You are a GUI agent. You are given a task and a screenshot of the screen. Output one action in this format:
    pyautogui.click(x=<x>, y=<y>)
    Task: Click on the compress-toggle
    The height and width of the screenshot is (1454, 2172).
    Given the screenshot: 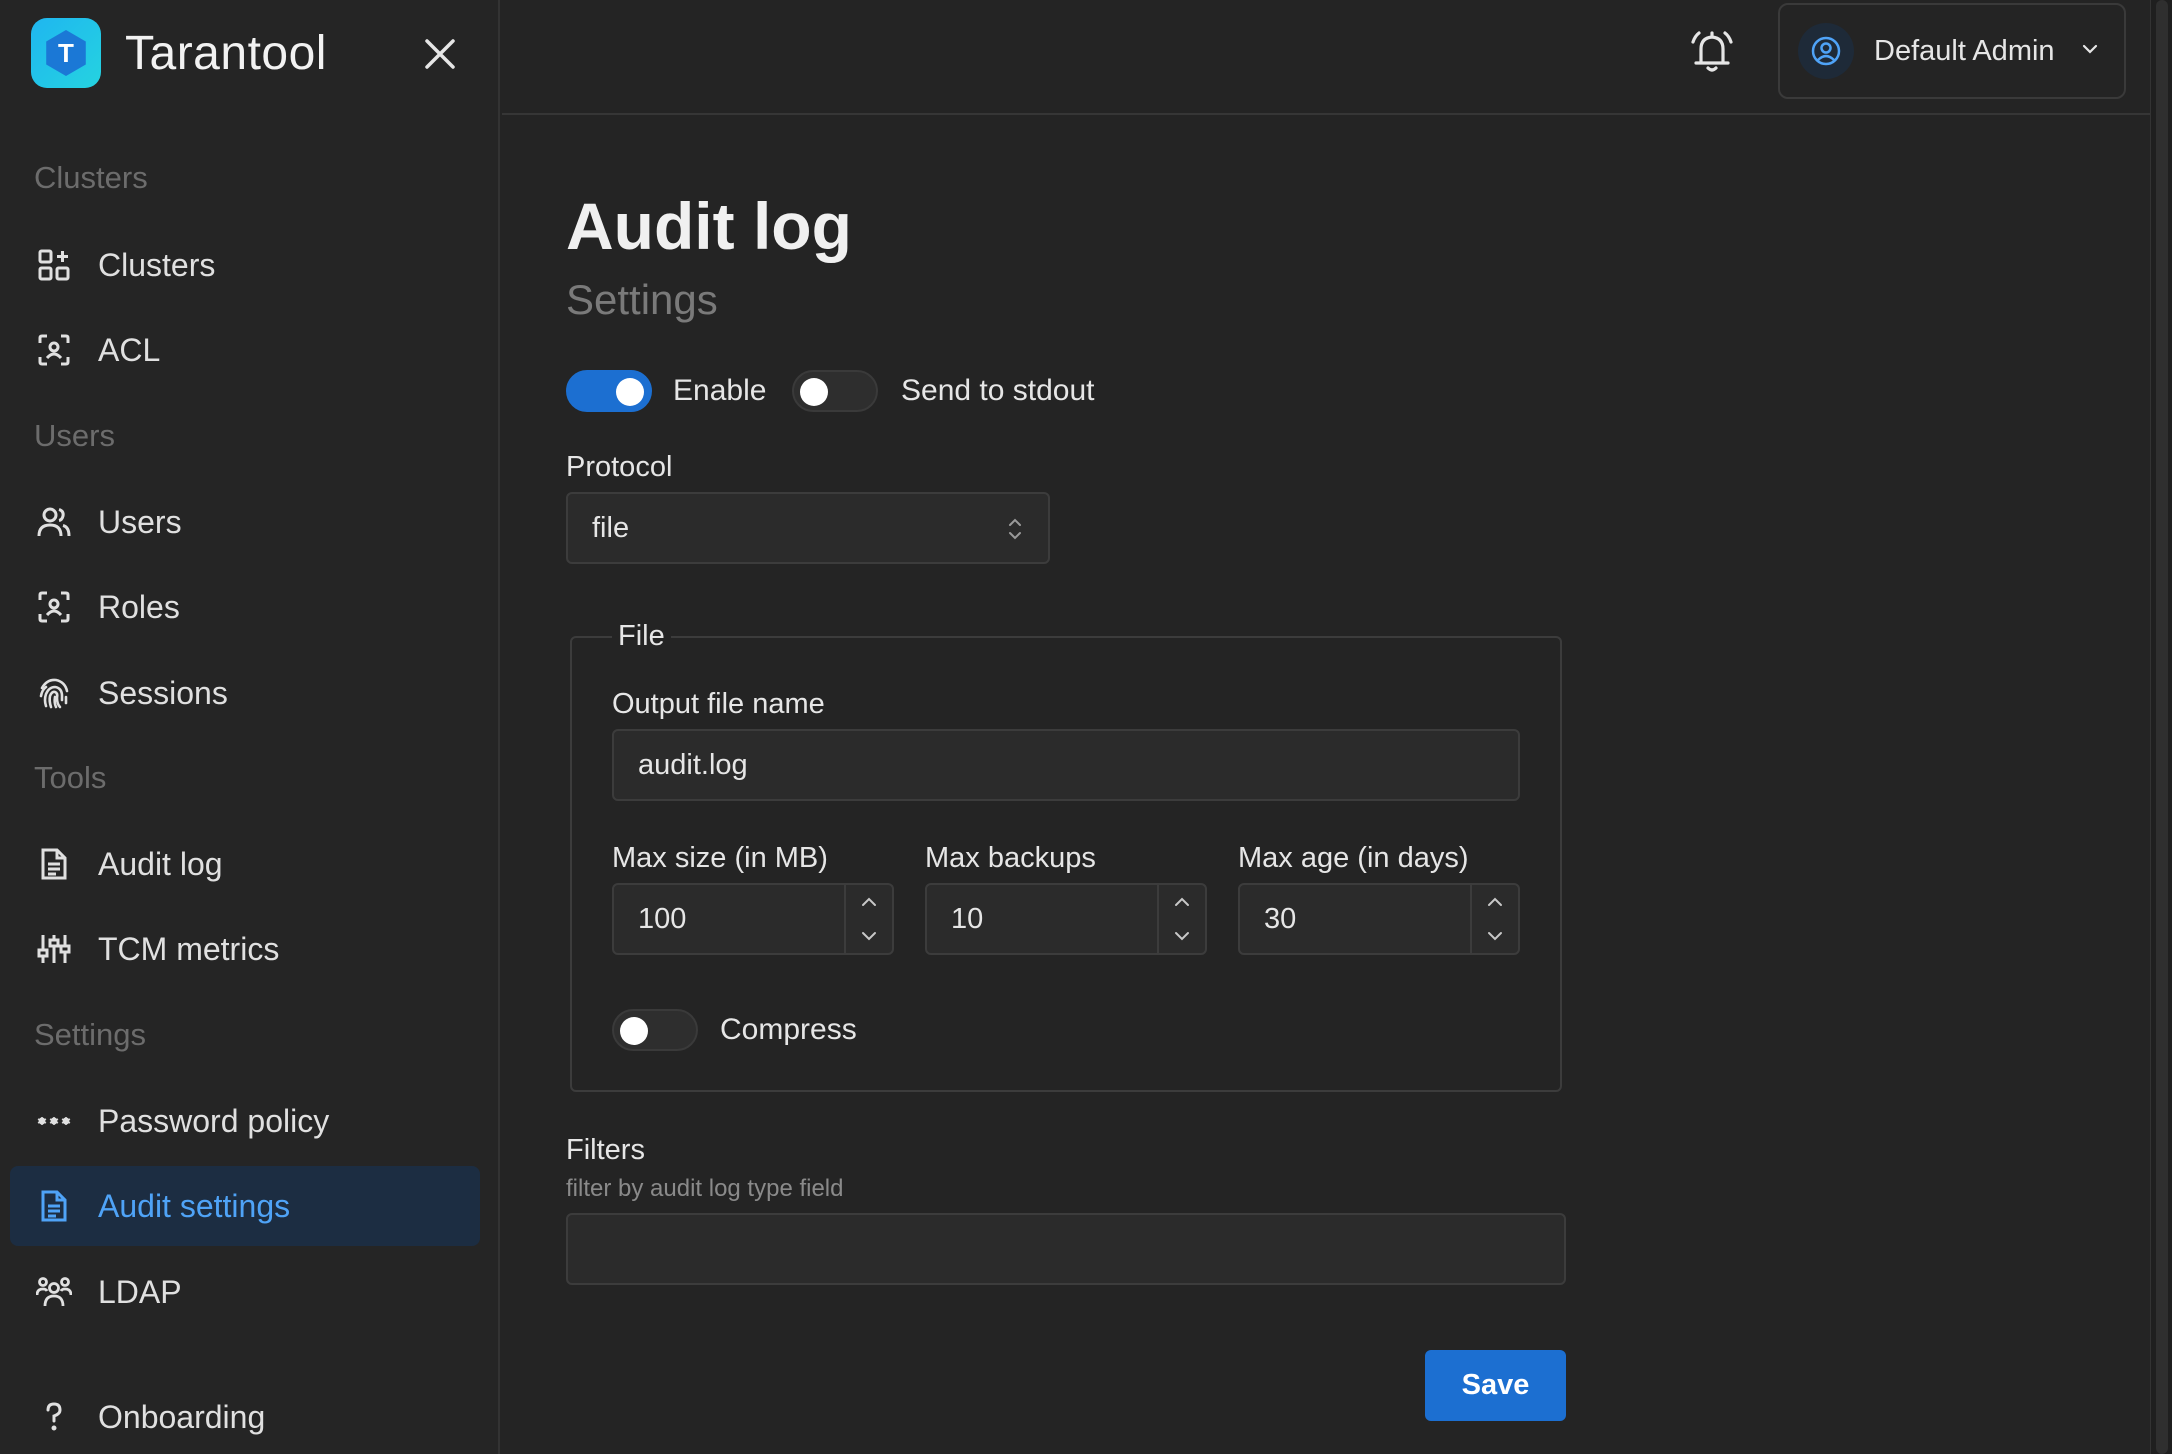 What is the action you would take?
    pyautogui.click(x=655, y=1030)
    